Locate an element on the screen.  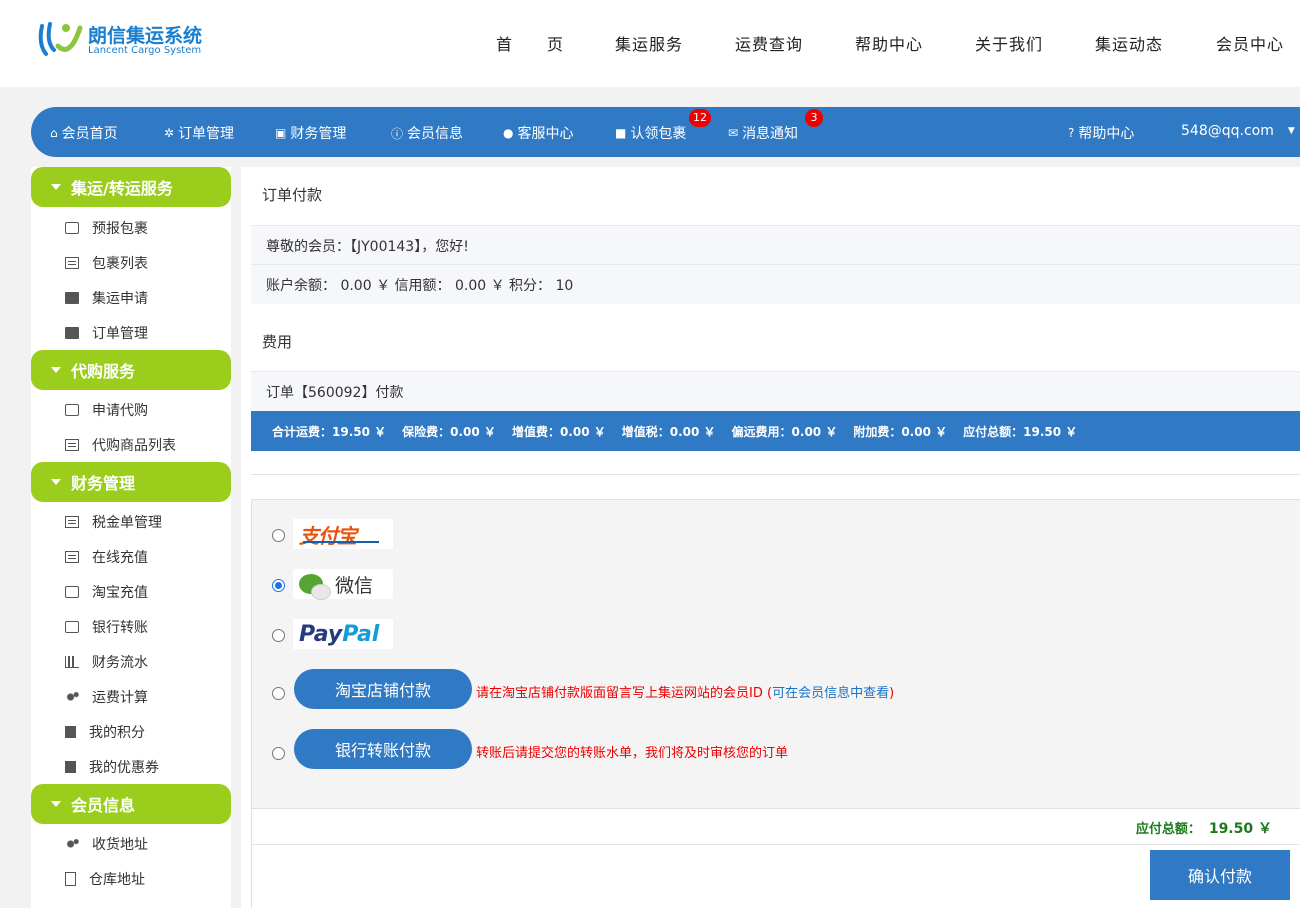
sidebar-item-bank-transfer: 银行转账 is located at coordinates (106, 627).